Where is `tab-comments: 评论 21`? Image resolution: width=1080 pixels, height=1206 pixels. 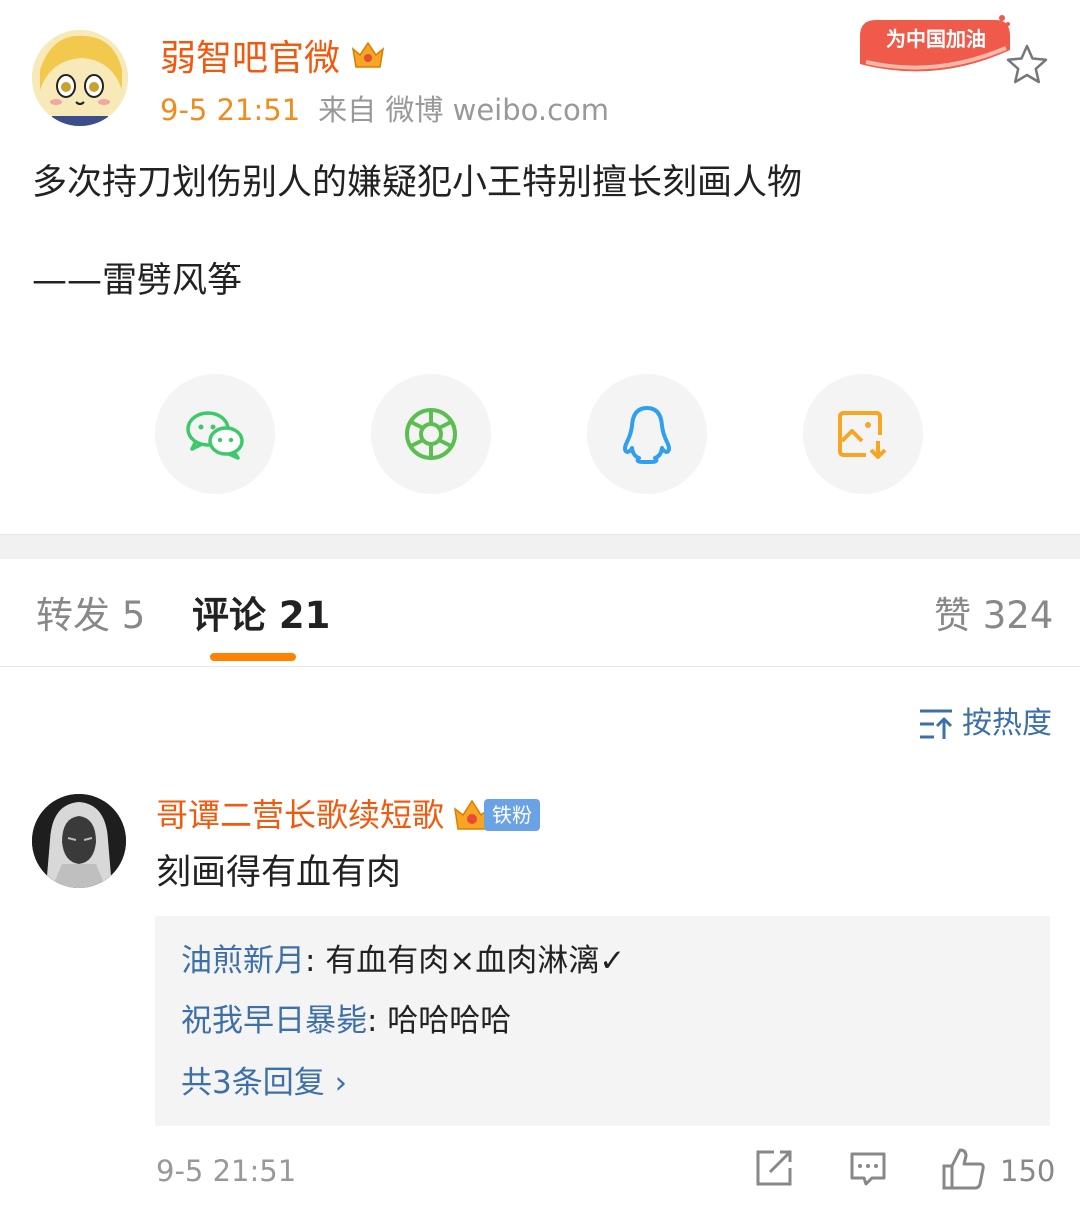
tab-comments: 评论 21 is located at coordinates (261, 616).